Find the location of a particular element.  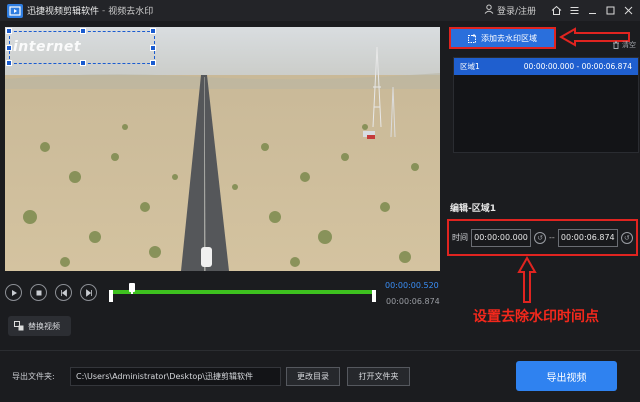

replace-video-label: 替换视频 is located at coordinates (44, 326).